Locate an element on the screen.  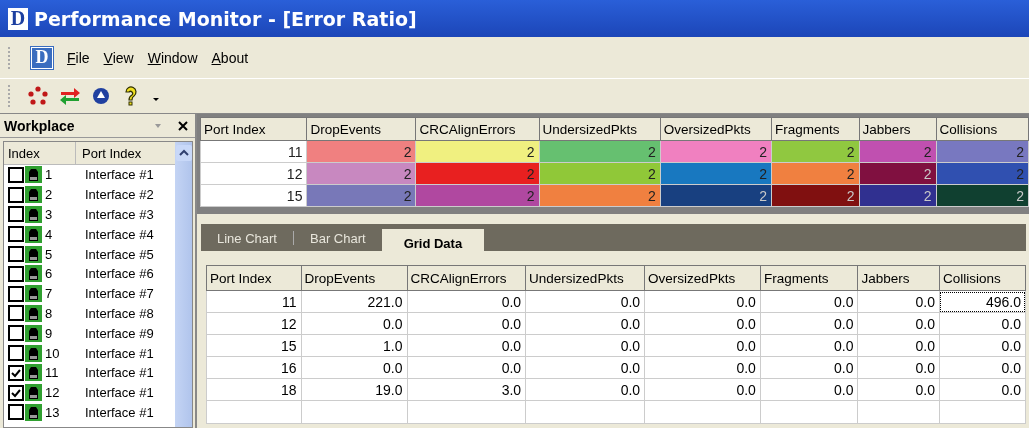
table-cell: 16 is located at coordinates (254, 367).